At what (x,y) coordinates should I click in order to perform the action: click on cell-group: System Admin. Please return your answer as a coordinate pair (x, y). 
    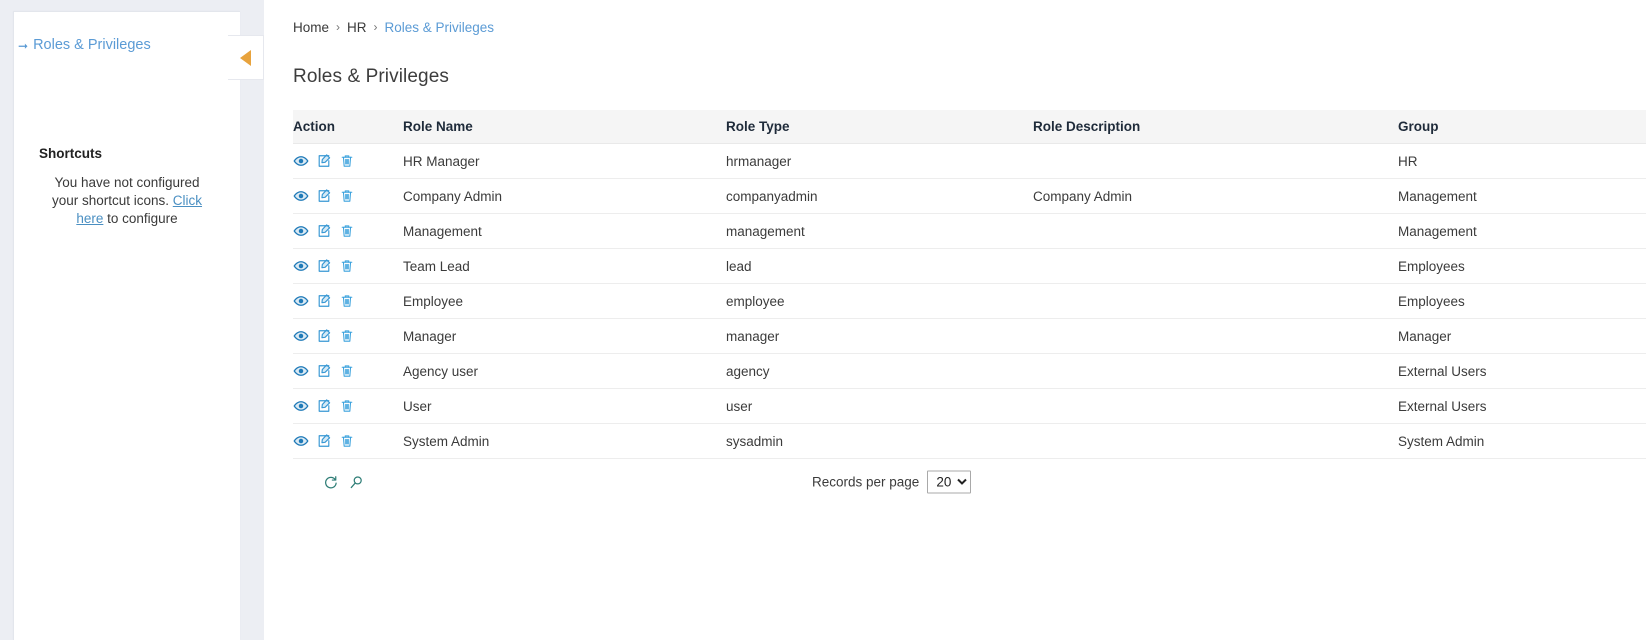
    Looking at the image, I should click on (1522, 441).